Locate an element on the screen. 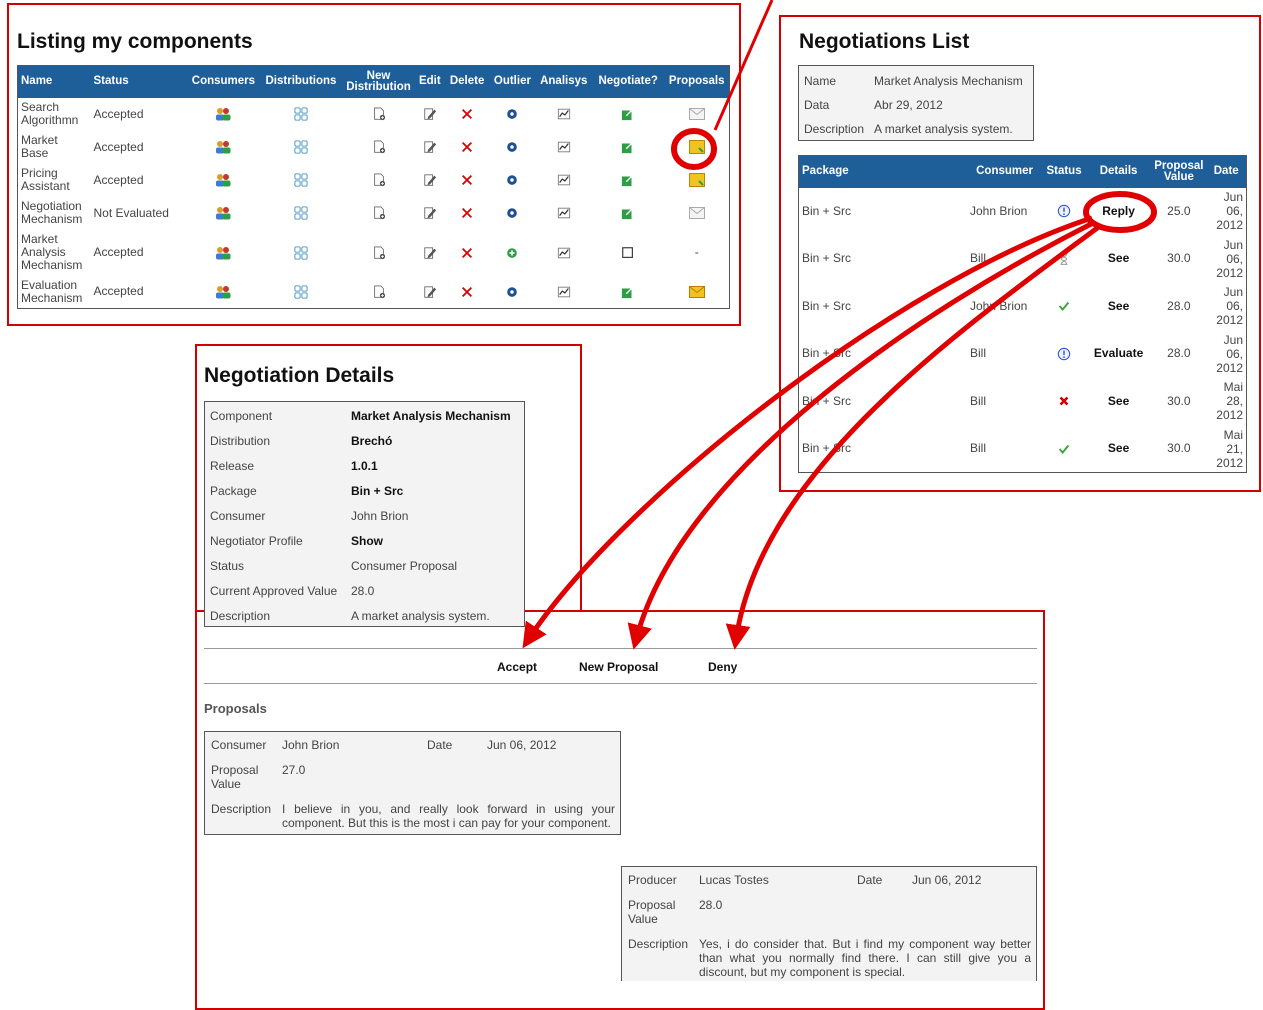 The image size is (1263, 1010). accept-button: Accept is located at coordinates (517, 667).